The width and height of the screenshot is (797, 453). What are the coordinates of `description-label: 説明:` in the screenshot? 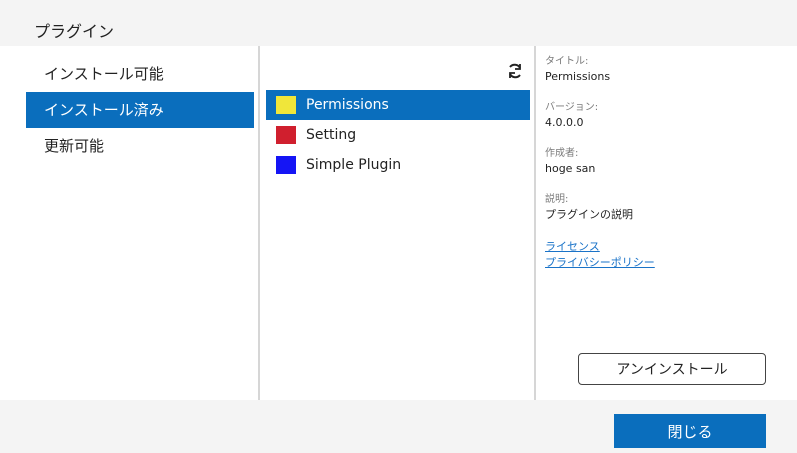 It's located at (557, 199).